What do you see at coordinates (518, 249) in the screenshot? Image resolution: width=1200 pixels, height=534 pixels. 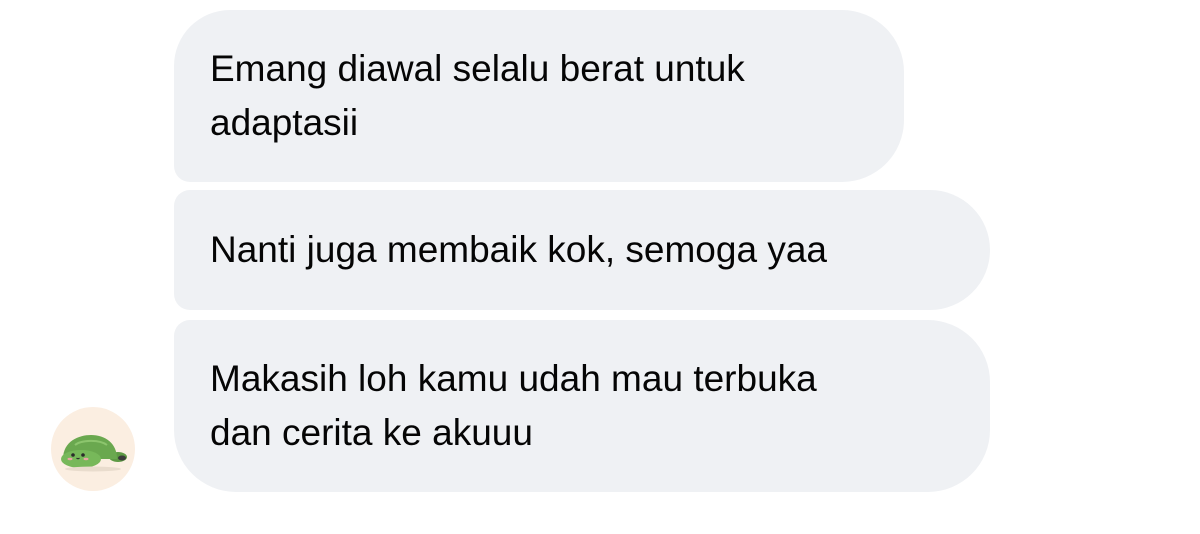 I see `message-text: Nanti juga membaik kok, semoga yaa` at bounding box center [518, 249].